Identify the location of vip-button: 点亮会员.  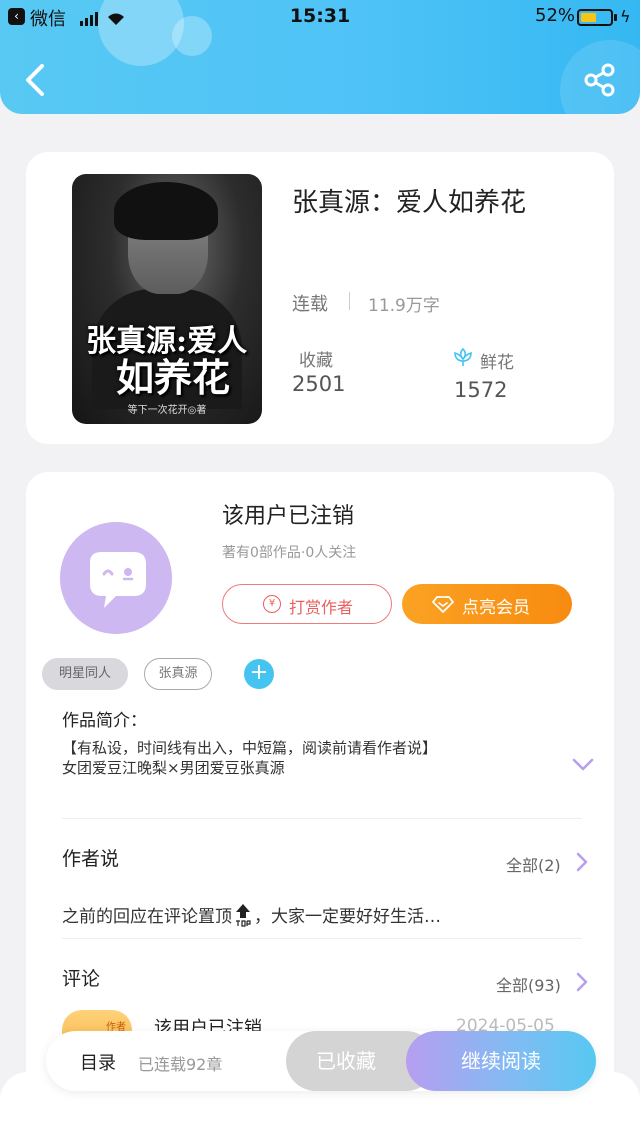
(487, 604).